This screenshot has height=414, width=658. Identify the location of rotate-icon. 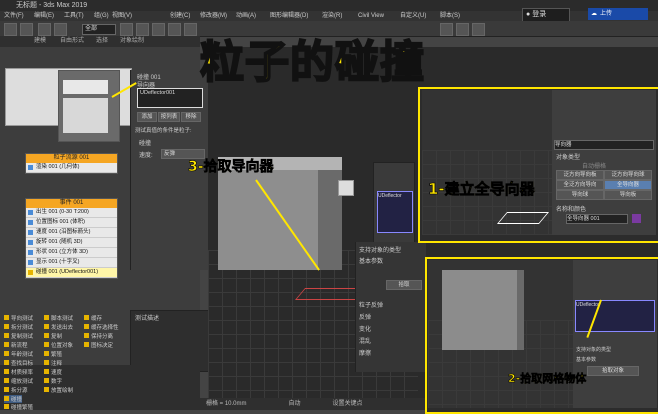
(174, 29).